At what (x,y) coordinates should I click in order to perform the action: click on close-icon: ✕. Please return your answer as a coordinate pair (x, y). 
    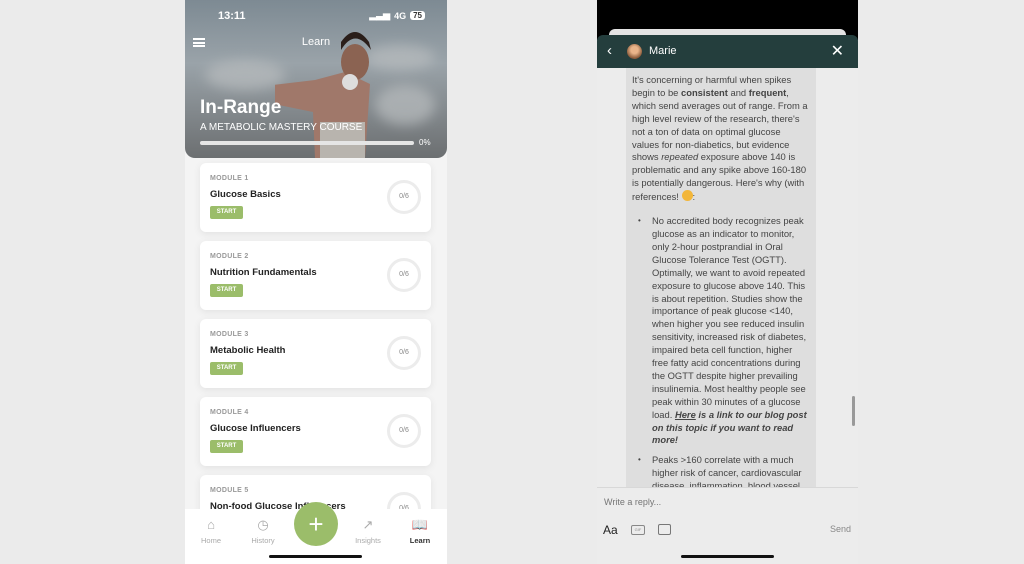
    Looking at the image, I should click on (837, 51).